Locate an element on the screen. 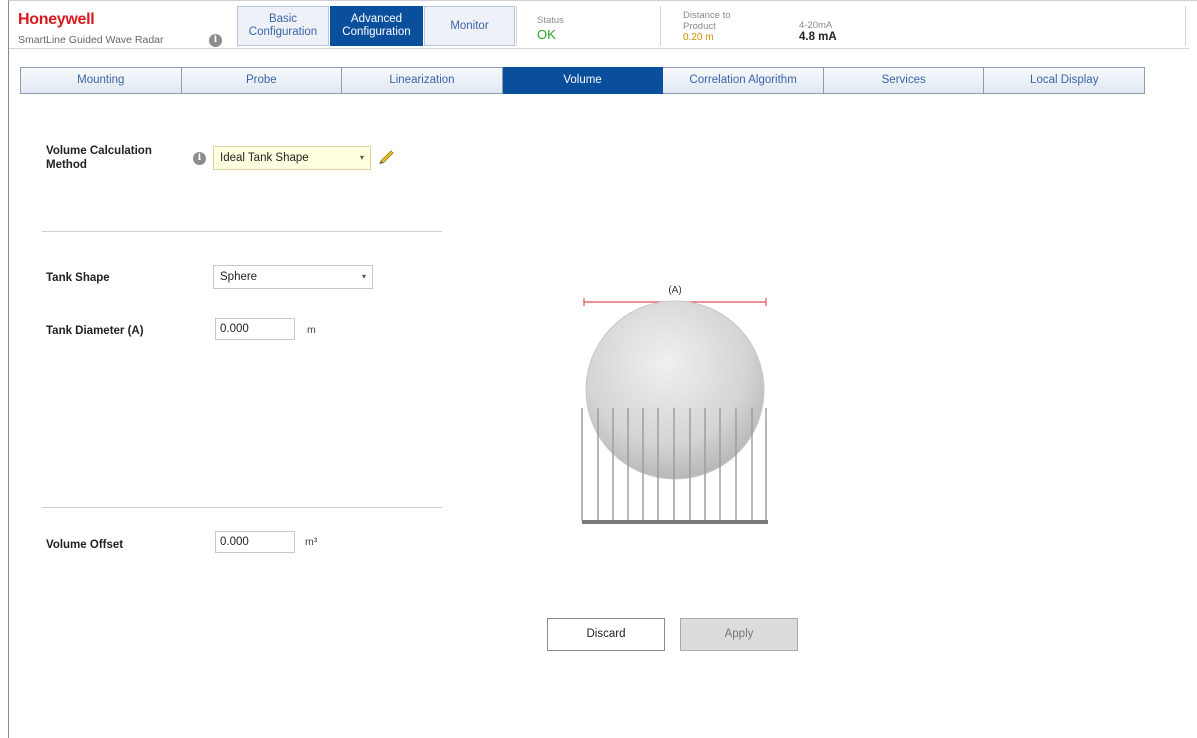  volume-offset-label: Volume Offset is located at coordinates (85, 545).